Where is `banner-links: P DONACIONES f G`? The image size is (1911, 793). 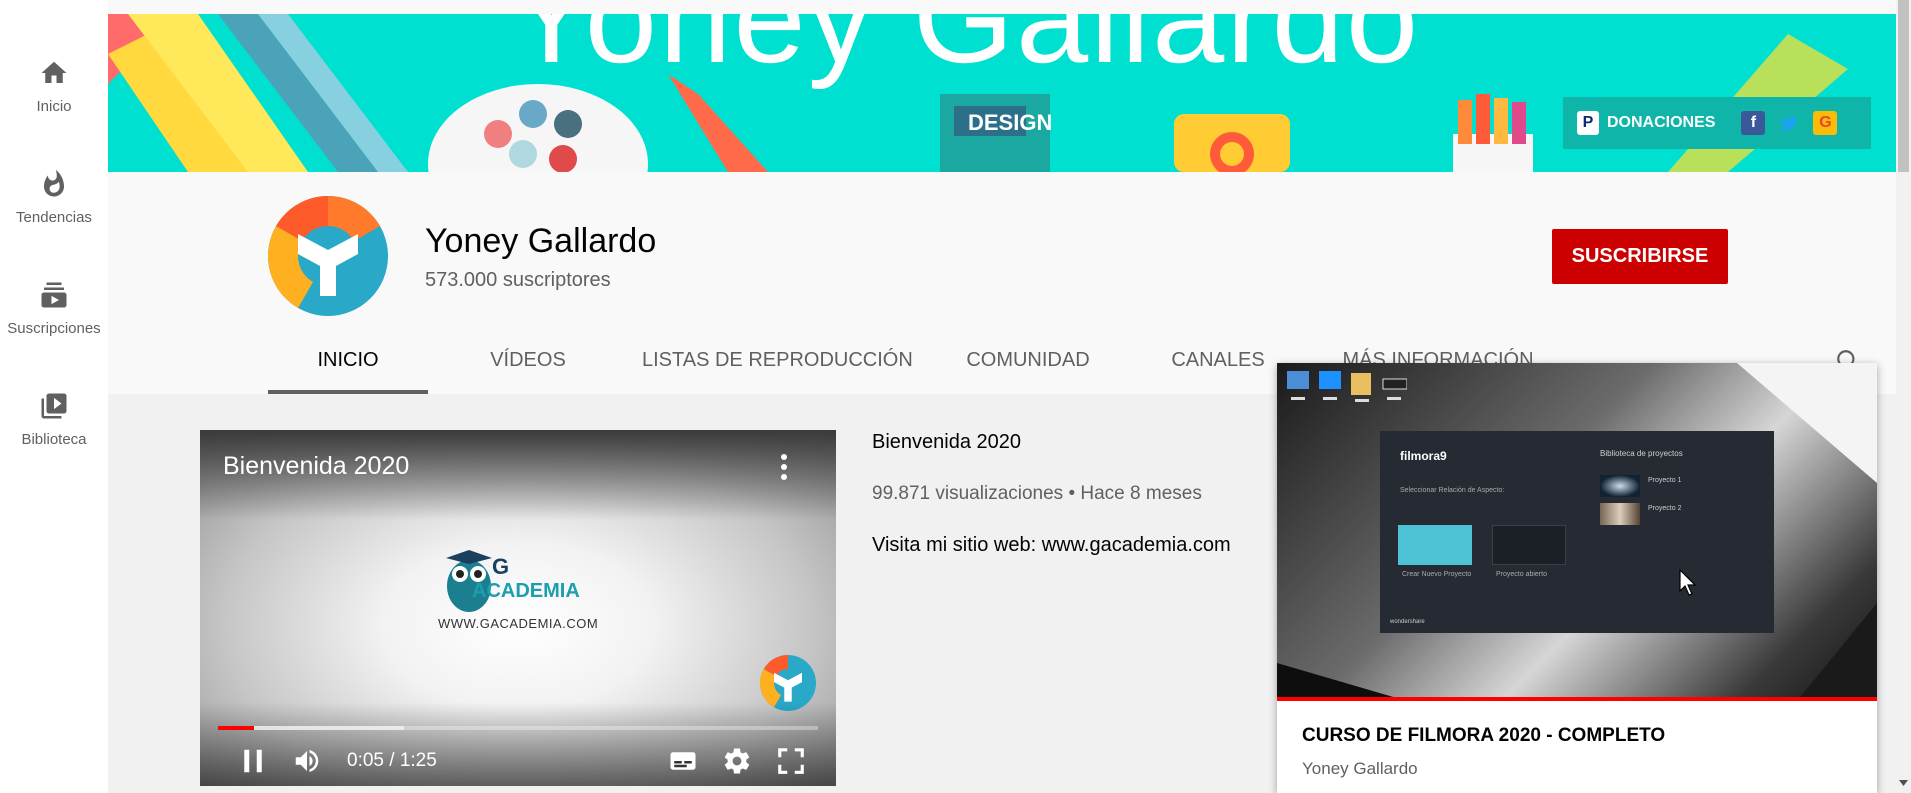 banner-links: P DONACIONES f G is located at coordinates (1717, 123).